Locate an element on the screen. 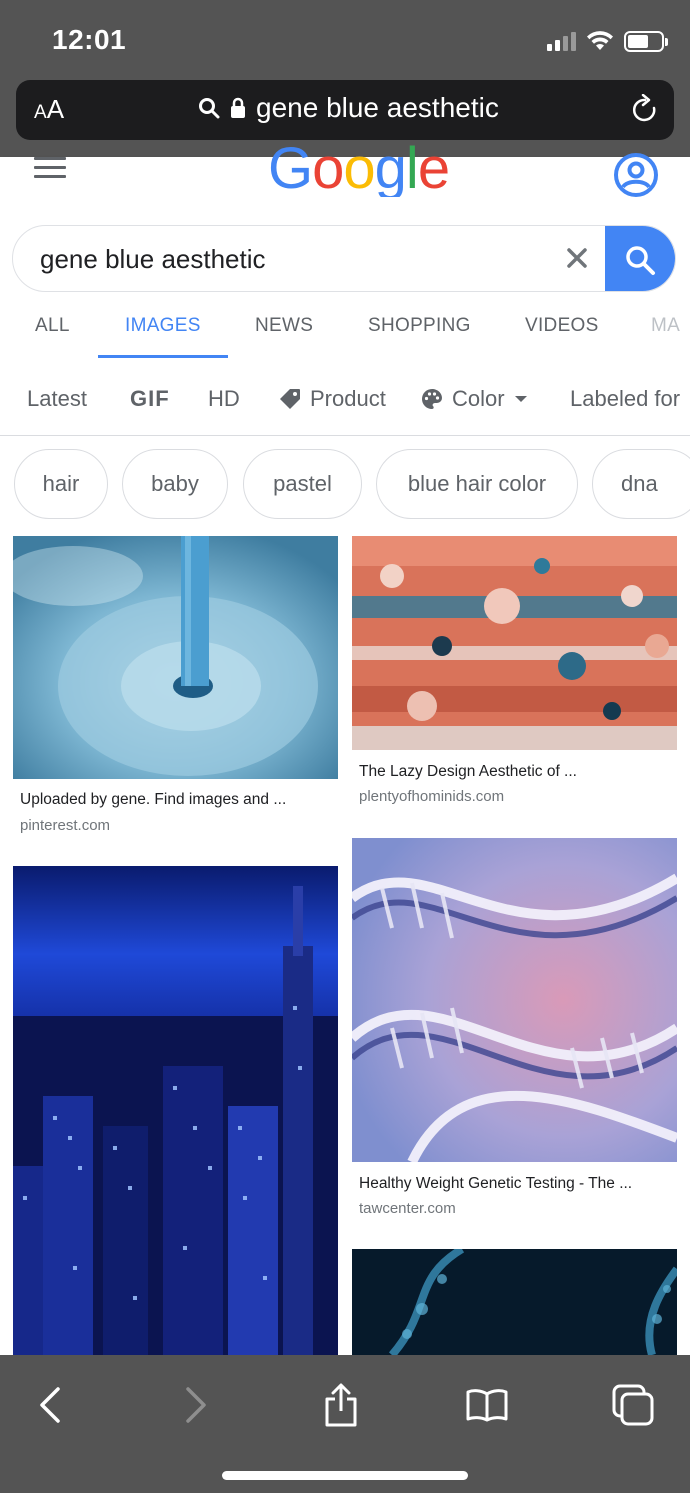 Image resolution: width=690 pixels, height=1493 pixels. back-button is located at coordinates (50, 1405).